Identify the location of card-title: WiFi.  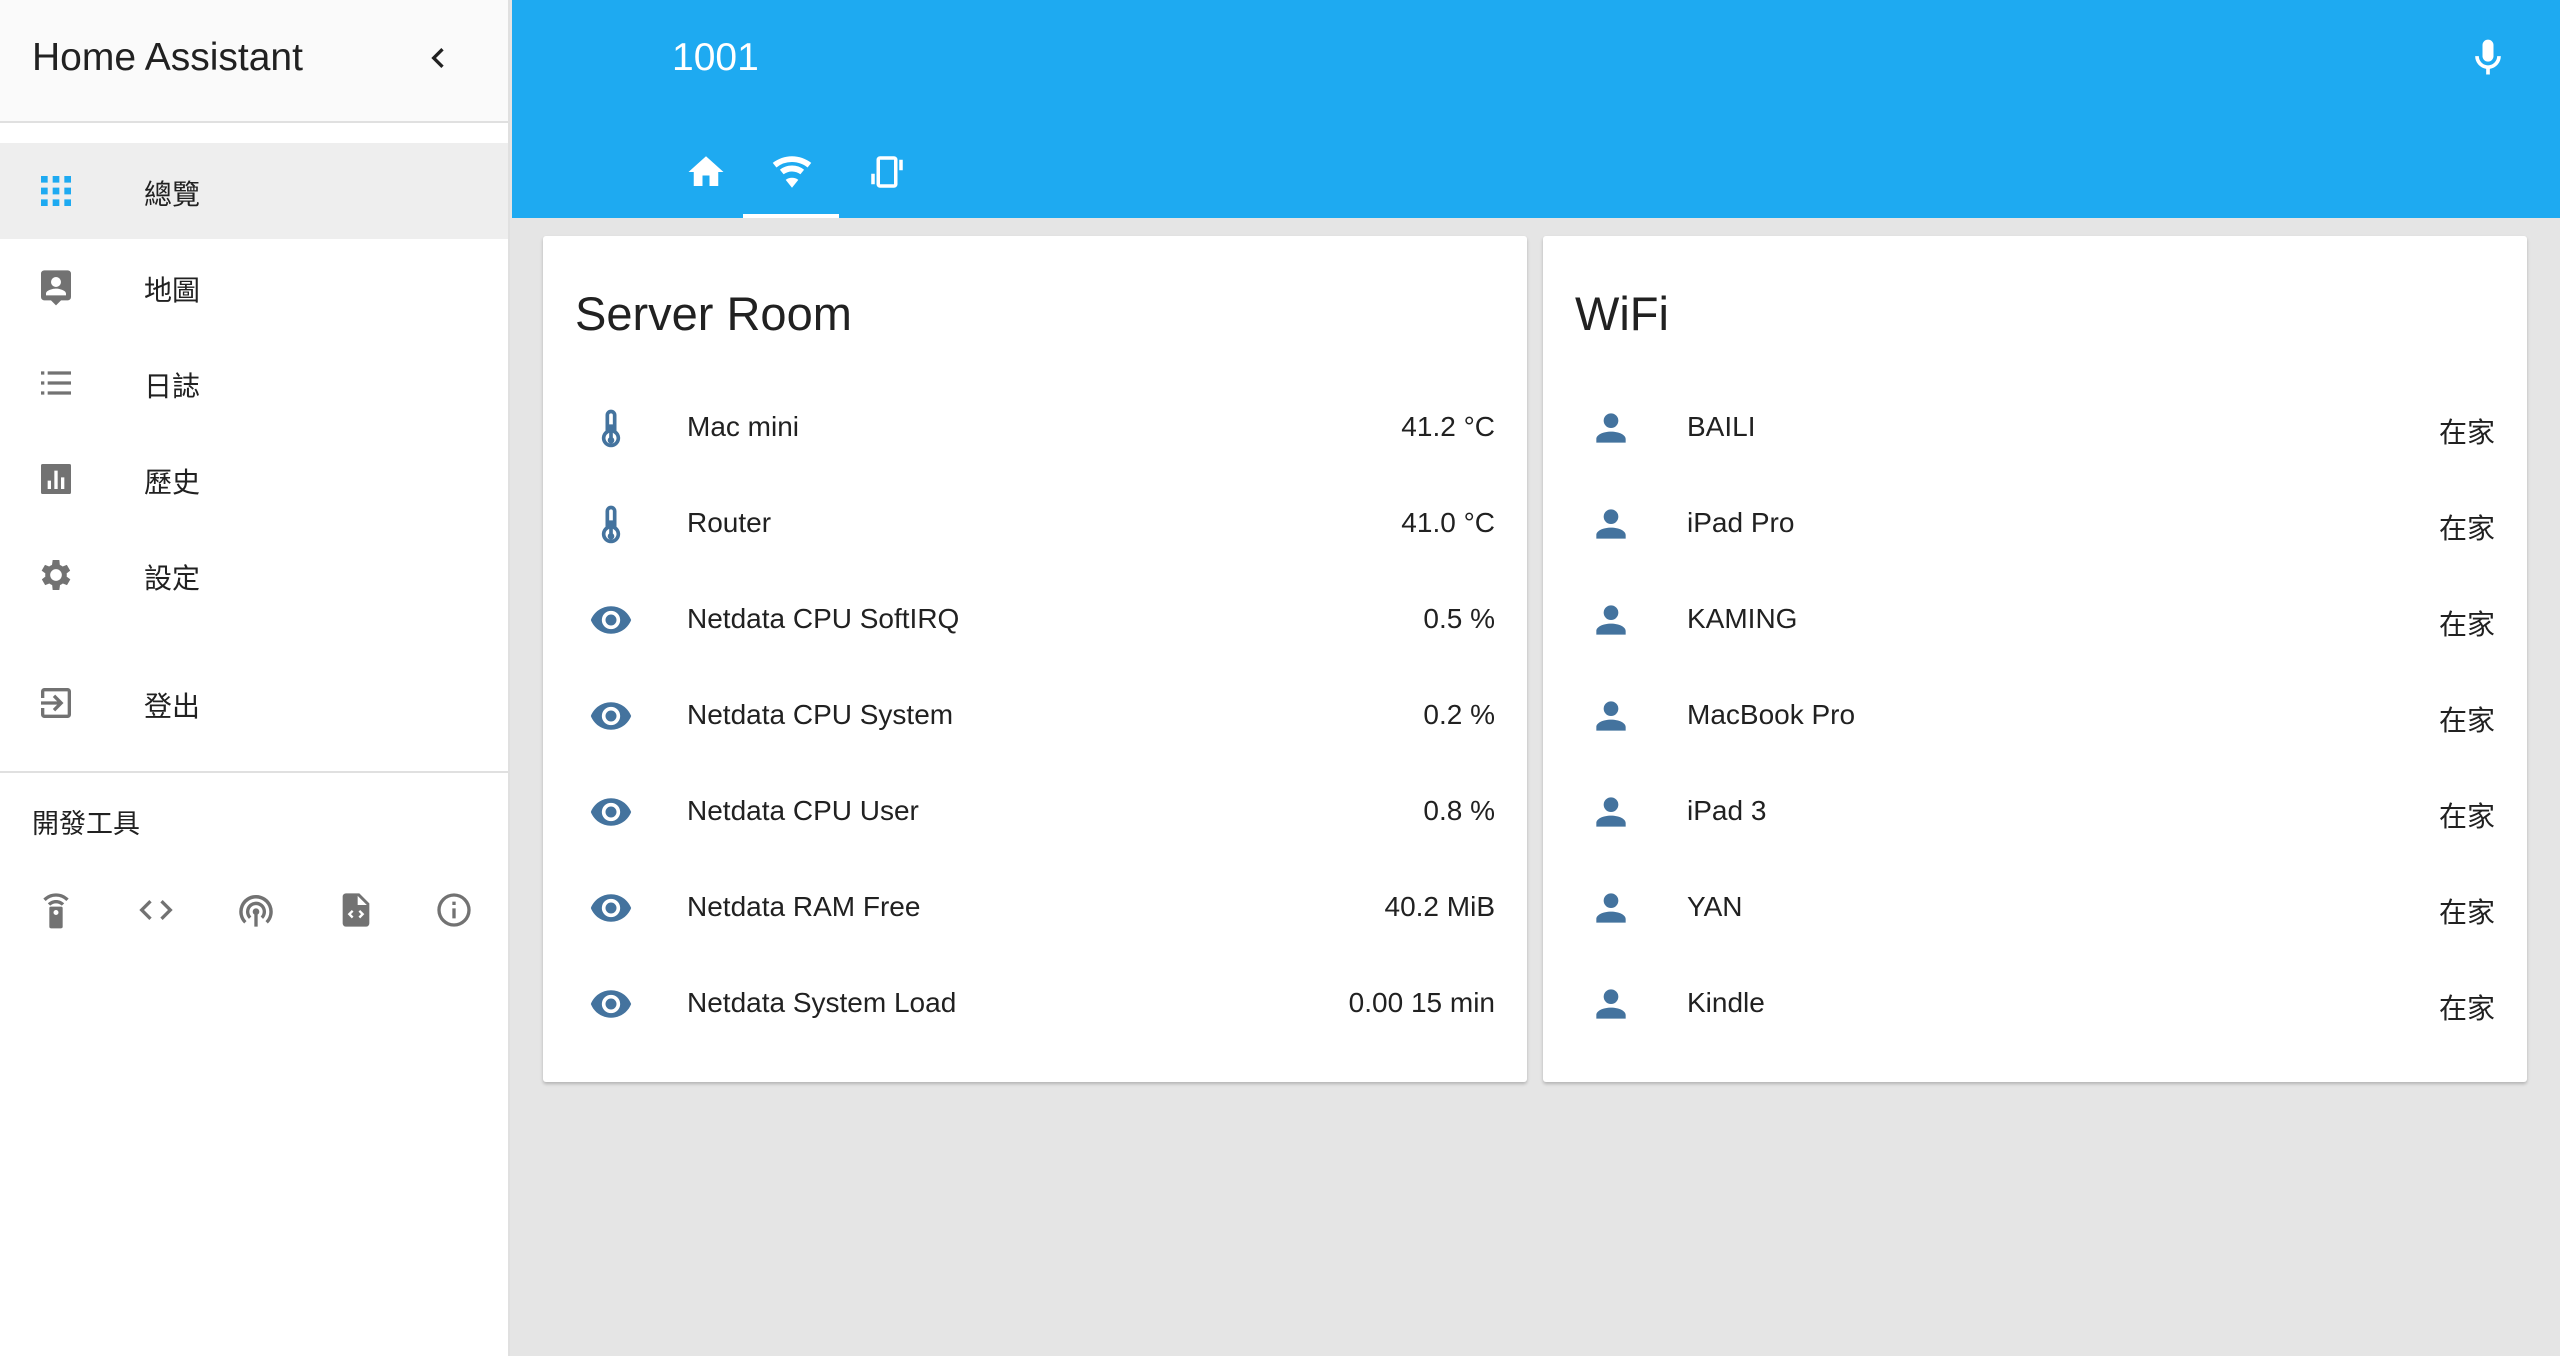
(1622, 313).